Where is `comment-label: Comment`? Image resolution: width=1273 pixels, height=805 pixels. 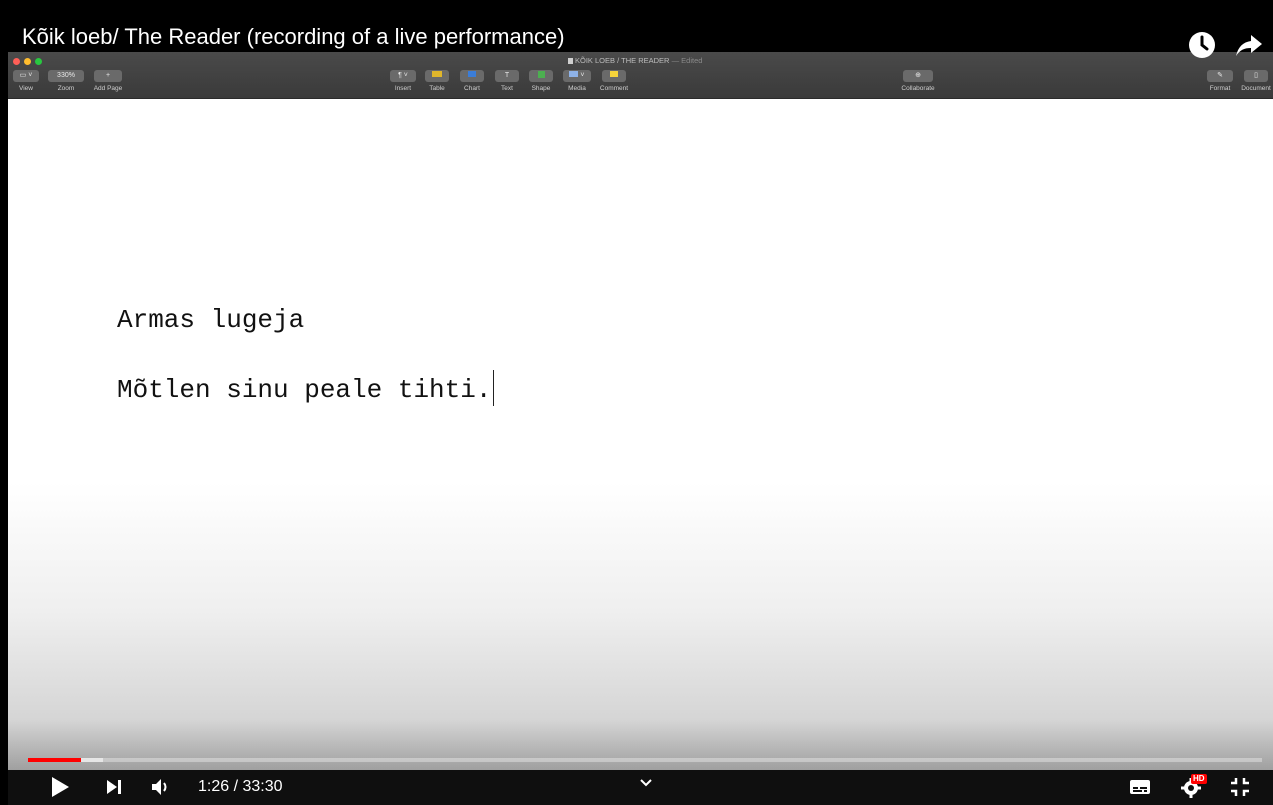
comment-label: Comment is located at coordinates (614, 88).